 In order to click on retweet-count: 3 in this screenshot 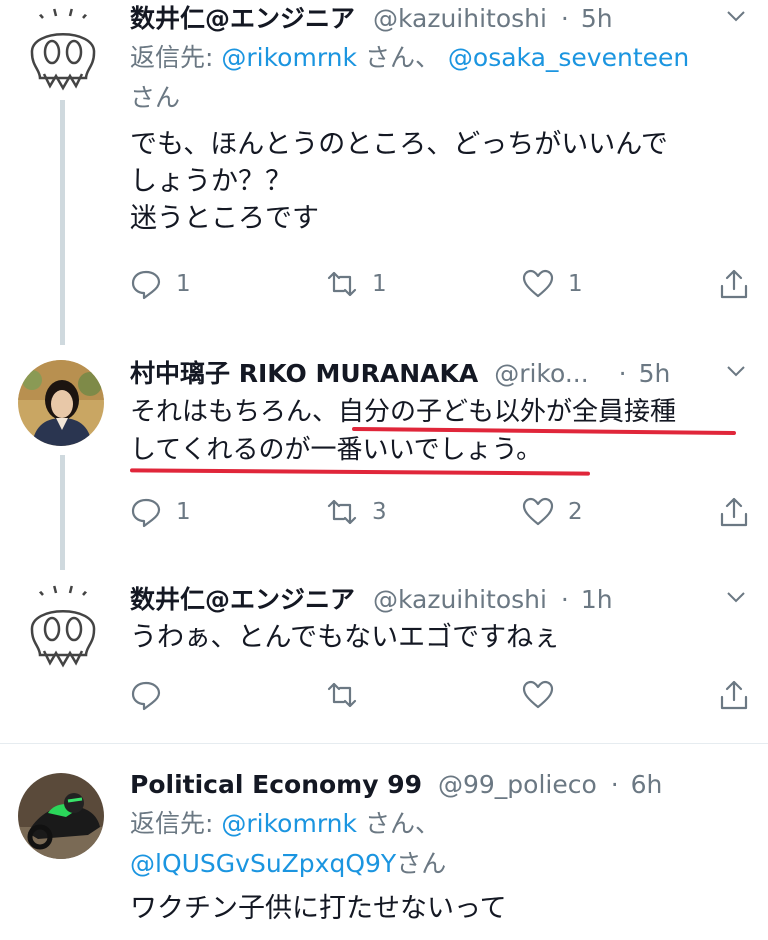, I will do `click(379, 512)`.